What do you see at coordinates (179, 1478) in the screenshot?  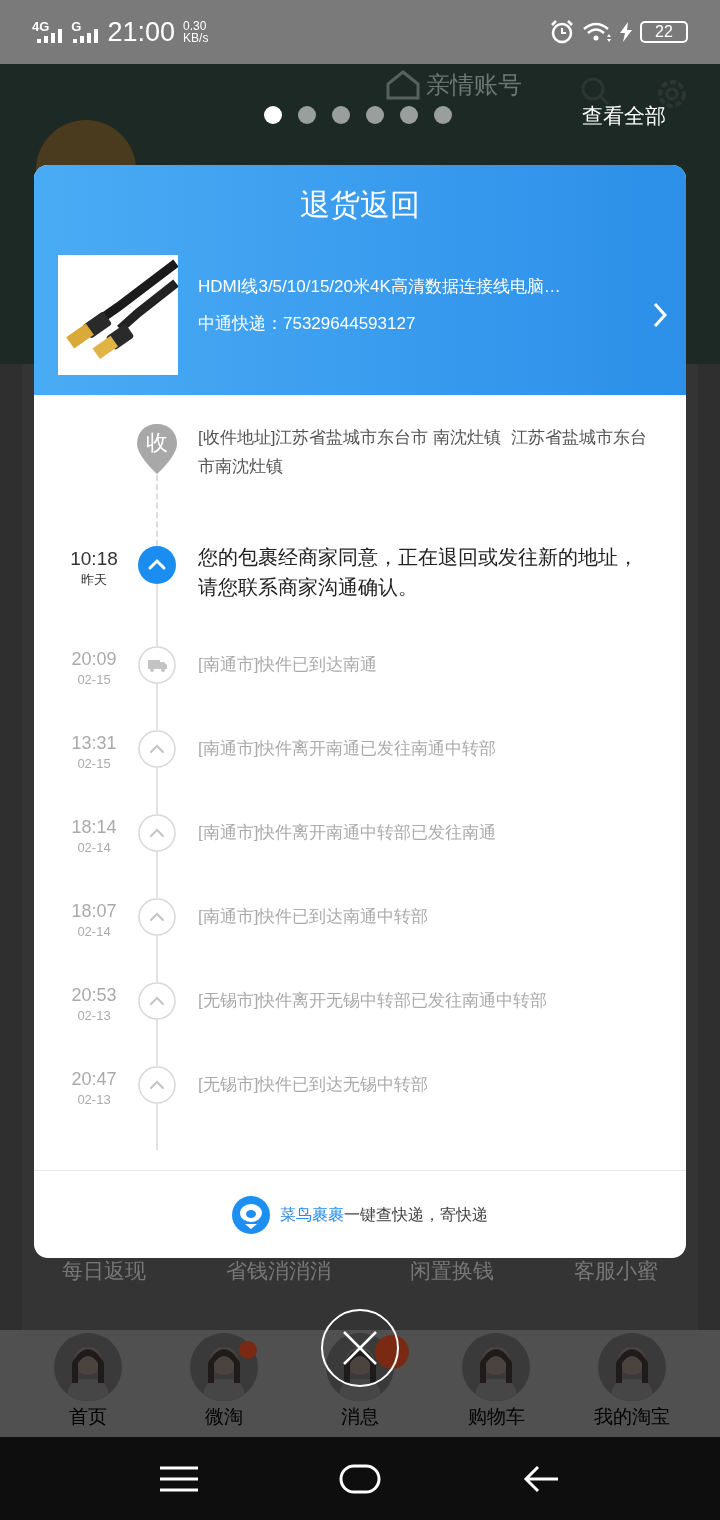 I see `menu-icon` at bounding box center [179, 1478].